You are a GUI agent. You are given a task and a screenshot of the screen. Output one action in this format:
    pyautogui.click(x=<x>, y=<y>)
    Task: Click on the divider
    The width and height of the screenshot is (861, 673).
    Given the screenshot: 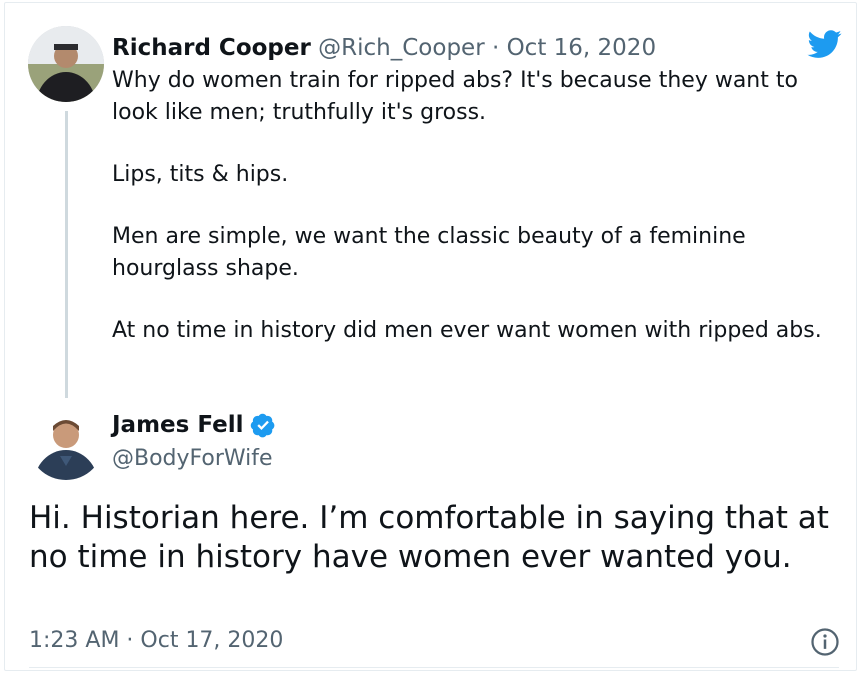 What is the action you would take?
    pyautogui.click(x=434, y=667)
    